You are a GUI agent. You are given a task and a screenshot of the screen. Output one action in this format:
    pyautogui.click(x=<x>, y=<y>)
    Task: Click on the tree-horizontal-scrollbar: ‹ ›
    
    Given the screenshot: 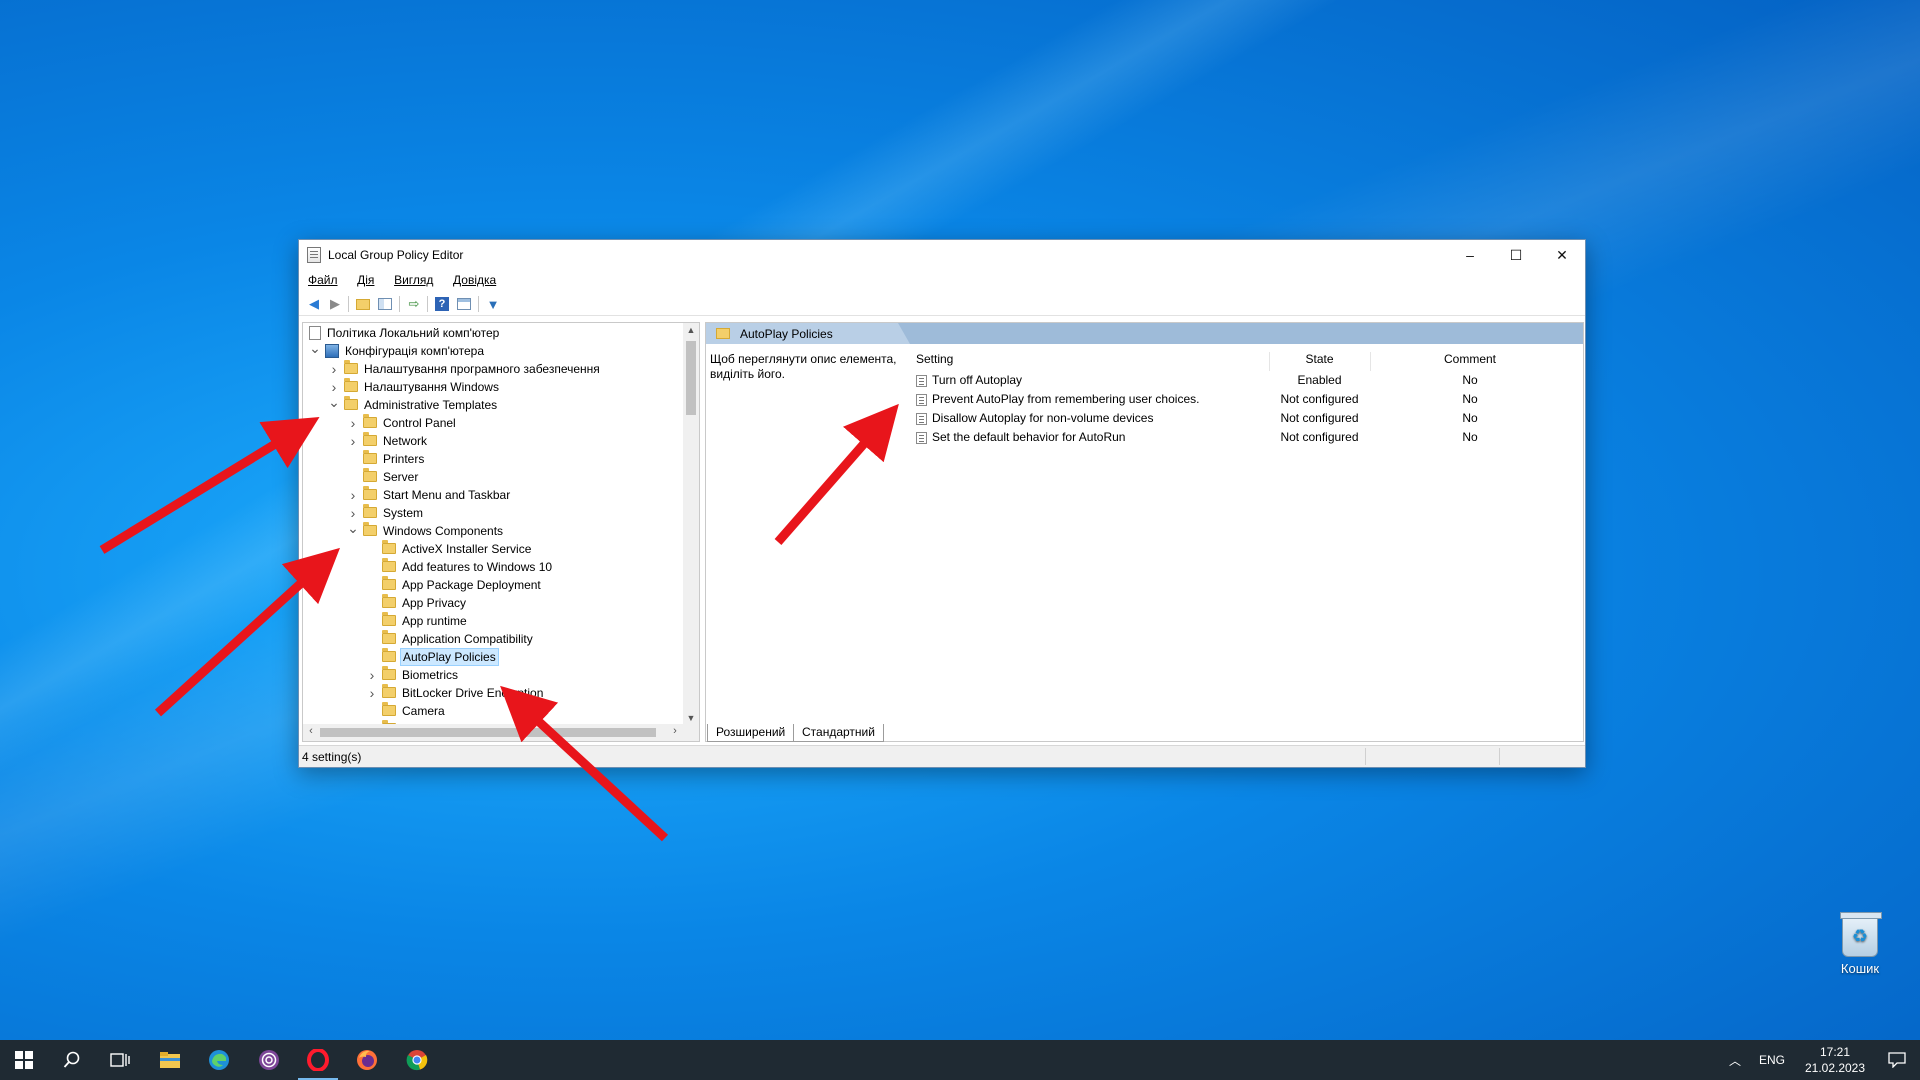 What is the action you would take?
    pyautogui.click(x=501, y=732)
    